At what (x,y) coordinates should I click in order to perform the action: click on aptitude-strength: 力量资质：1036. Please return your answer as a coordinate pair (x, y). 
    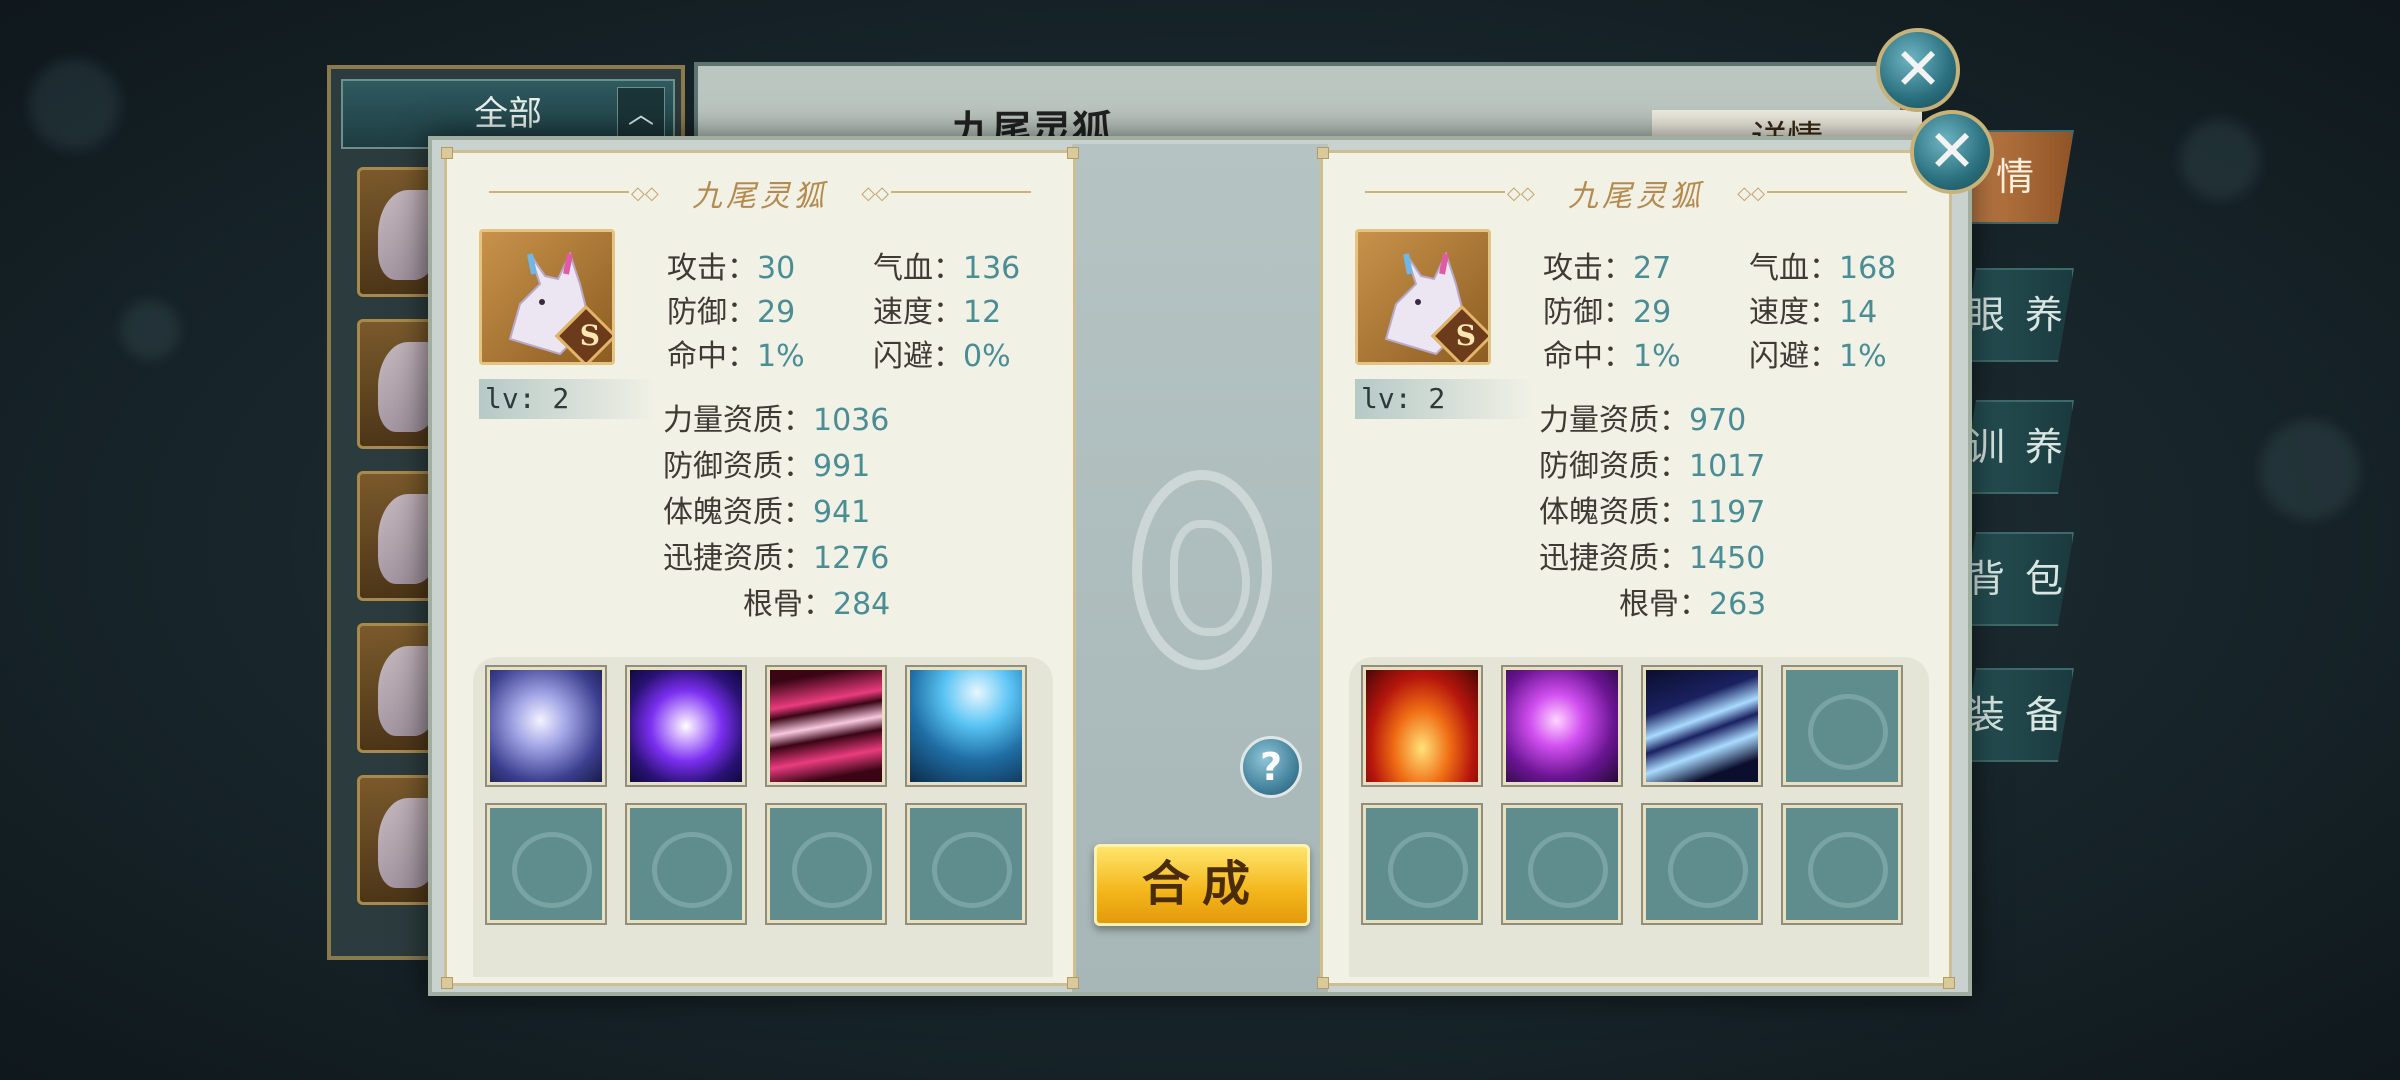
    Looking at the image, I should click on (776, 420).